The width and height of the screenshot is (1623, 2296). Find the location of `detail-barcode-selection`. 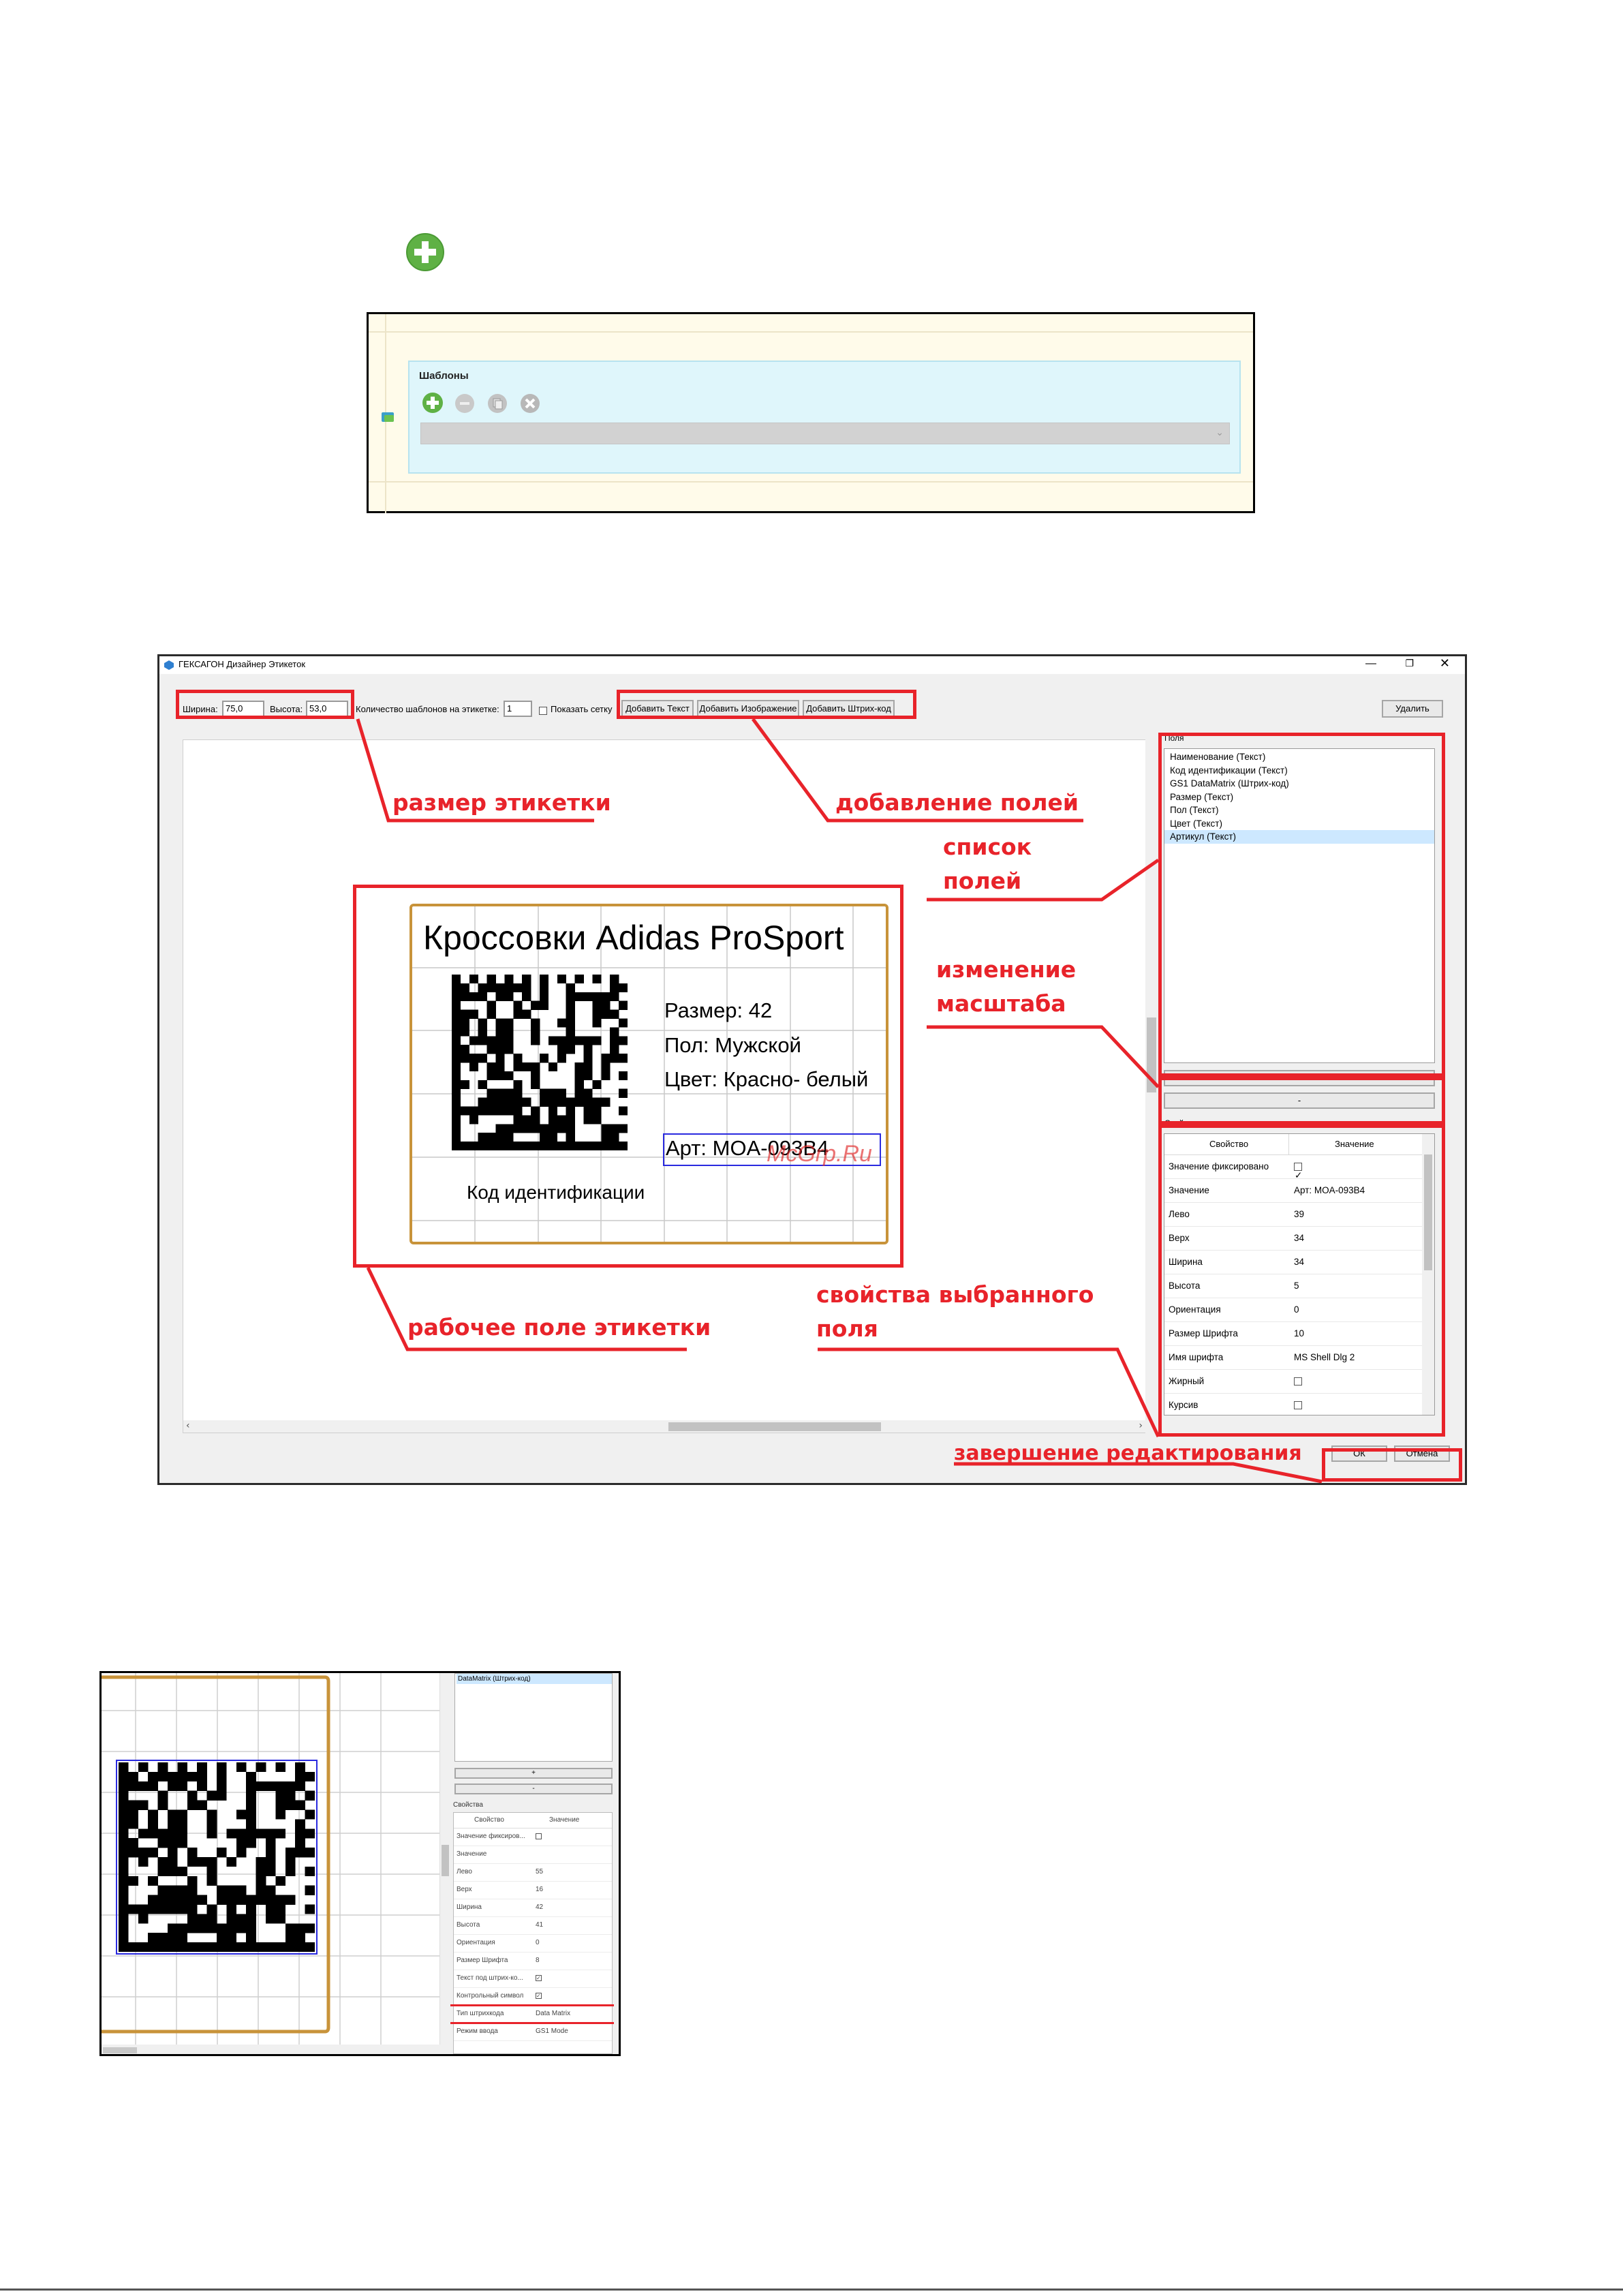

detail-barcode-selection is located at coordinates (217, 1857).